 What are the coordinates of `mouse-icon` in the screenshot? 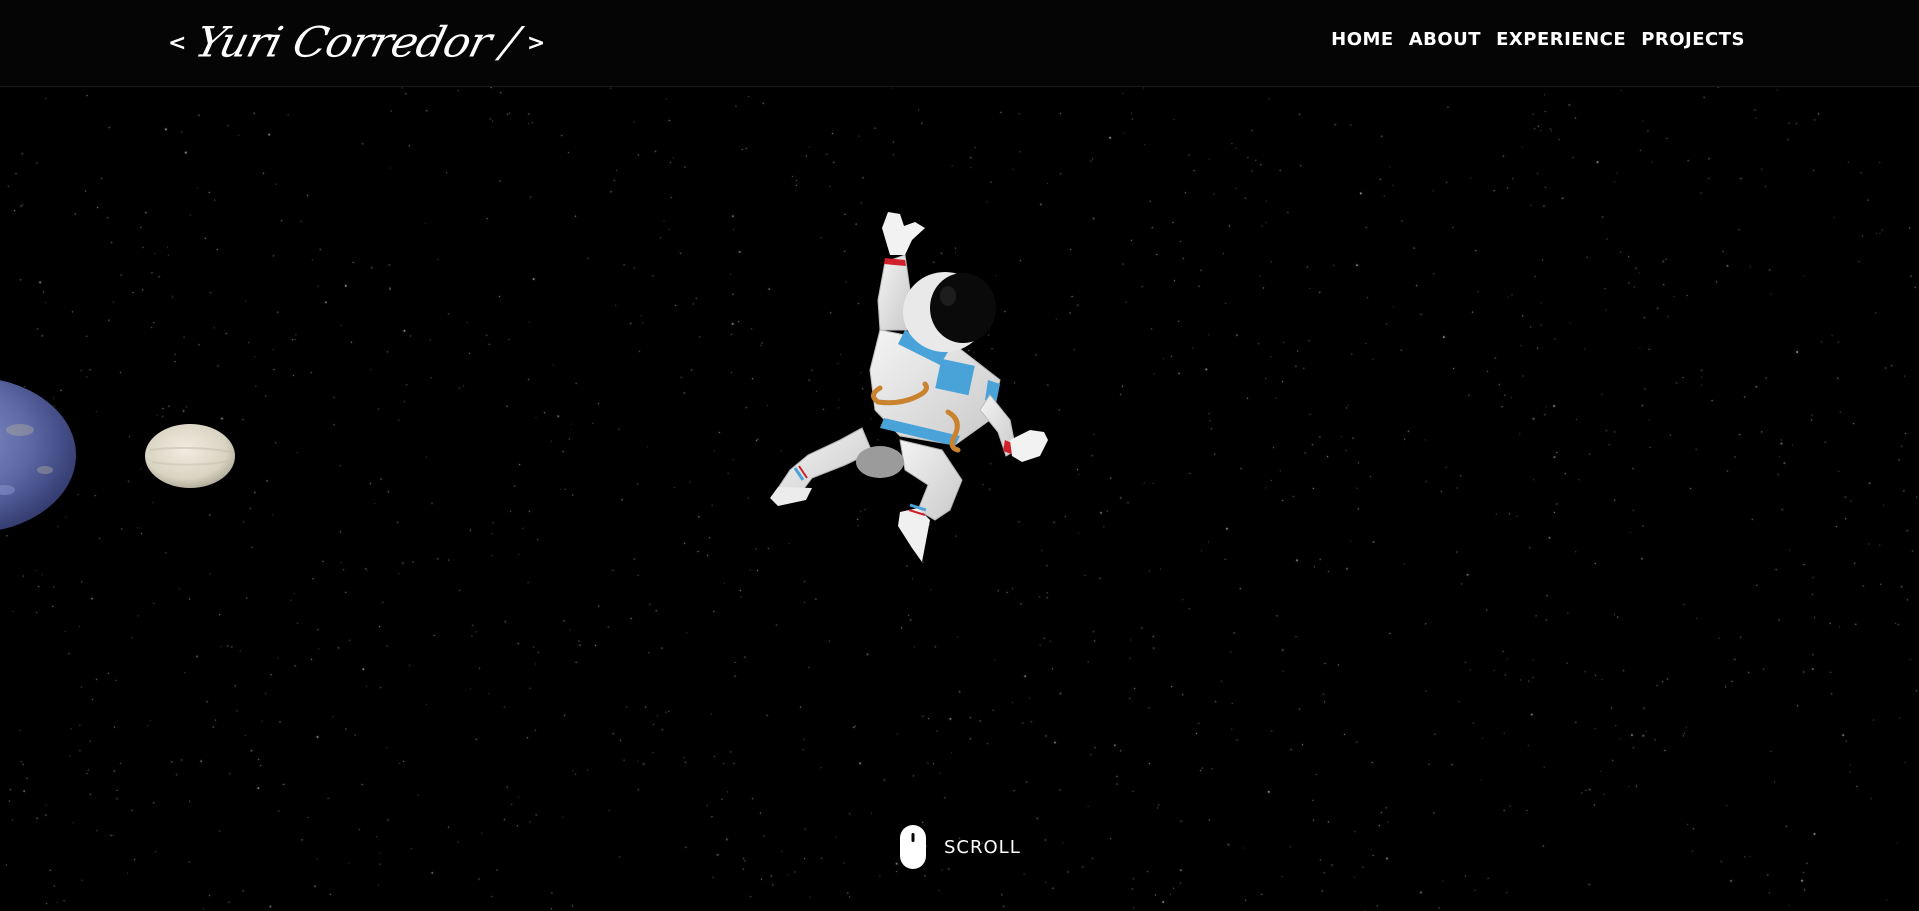 It's located at (913, 847).